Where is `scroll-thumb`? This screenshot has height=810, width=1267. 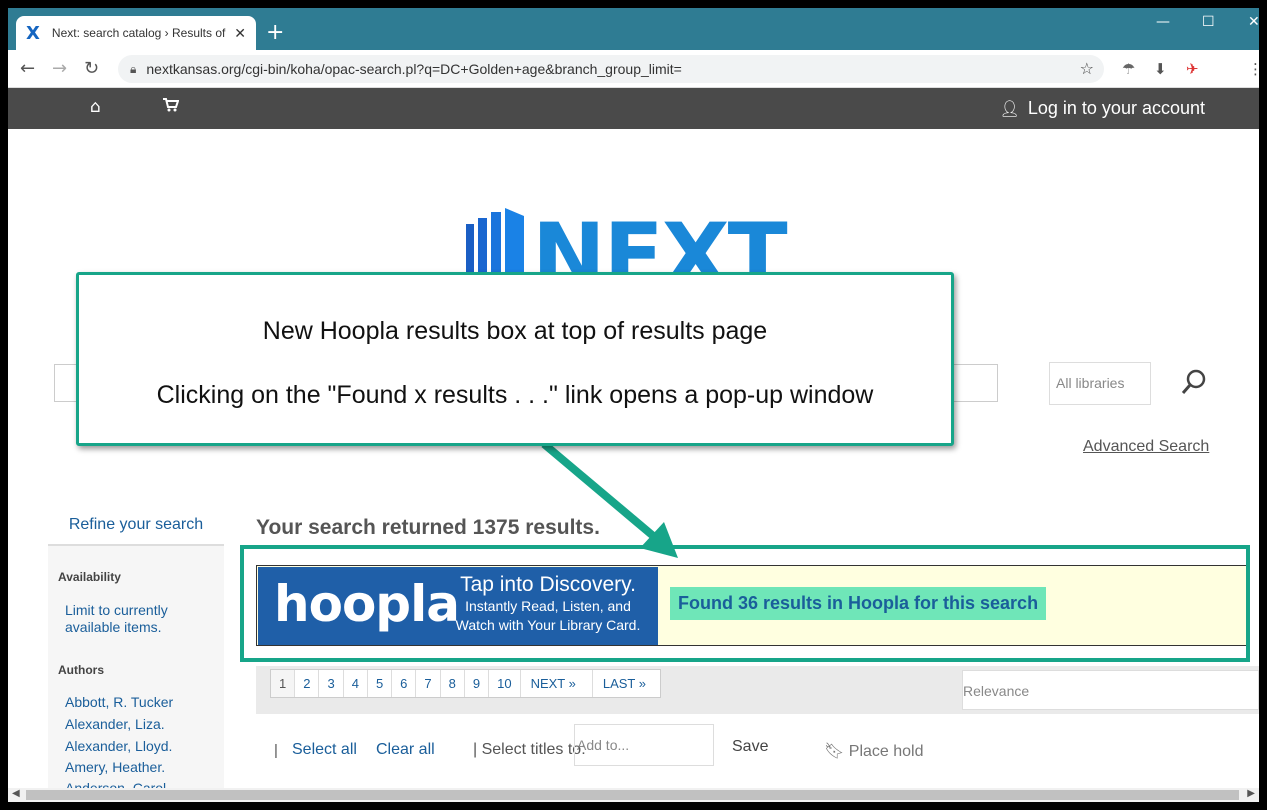
scroll-thumb is located at coordinates (632, 795).